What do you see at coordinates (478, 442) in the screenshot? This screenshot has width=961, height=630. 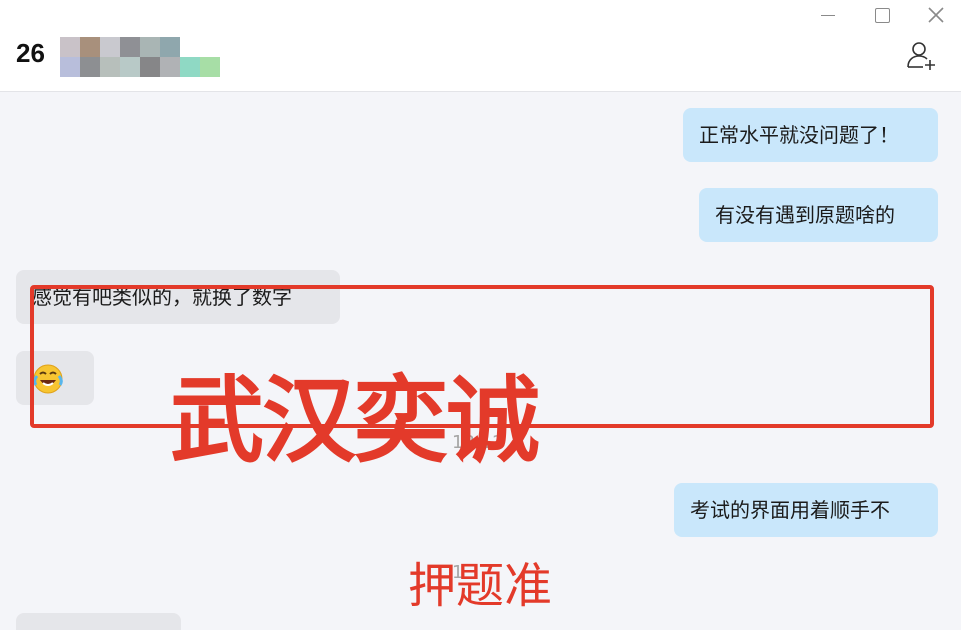 I see `message-timestamp: 13:12` at bounding box center [478, 442].